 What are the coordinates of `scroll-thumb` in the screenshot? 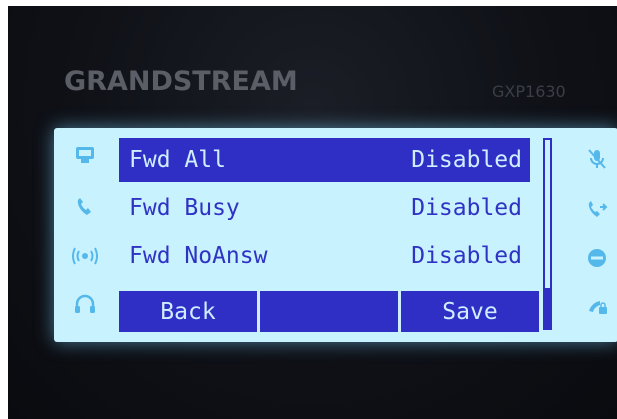 It's located at (547, 308).